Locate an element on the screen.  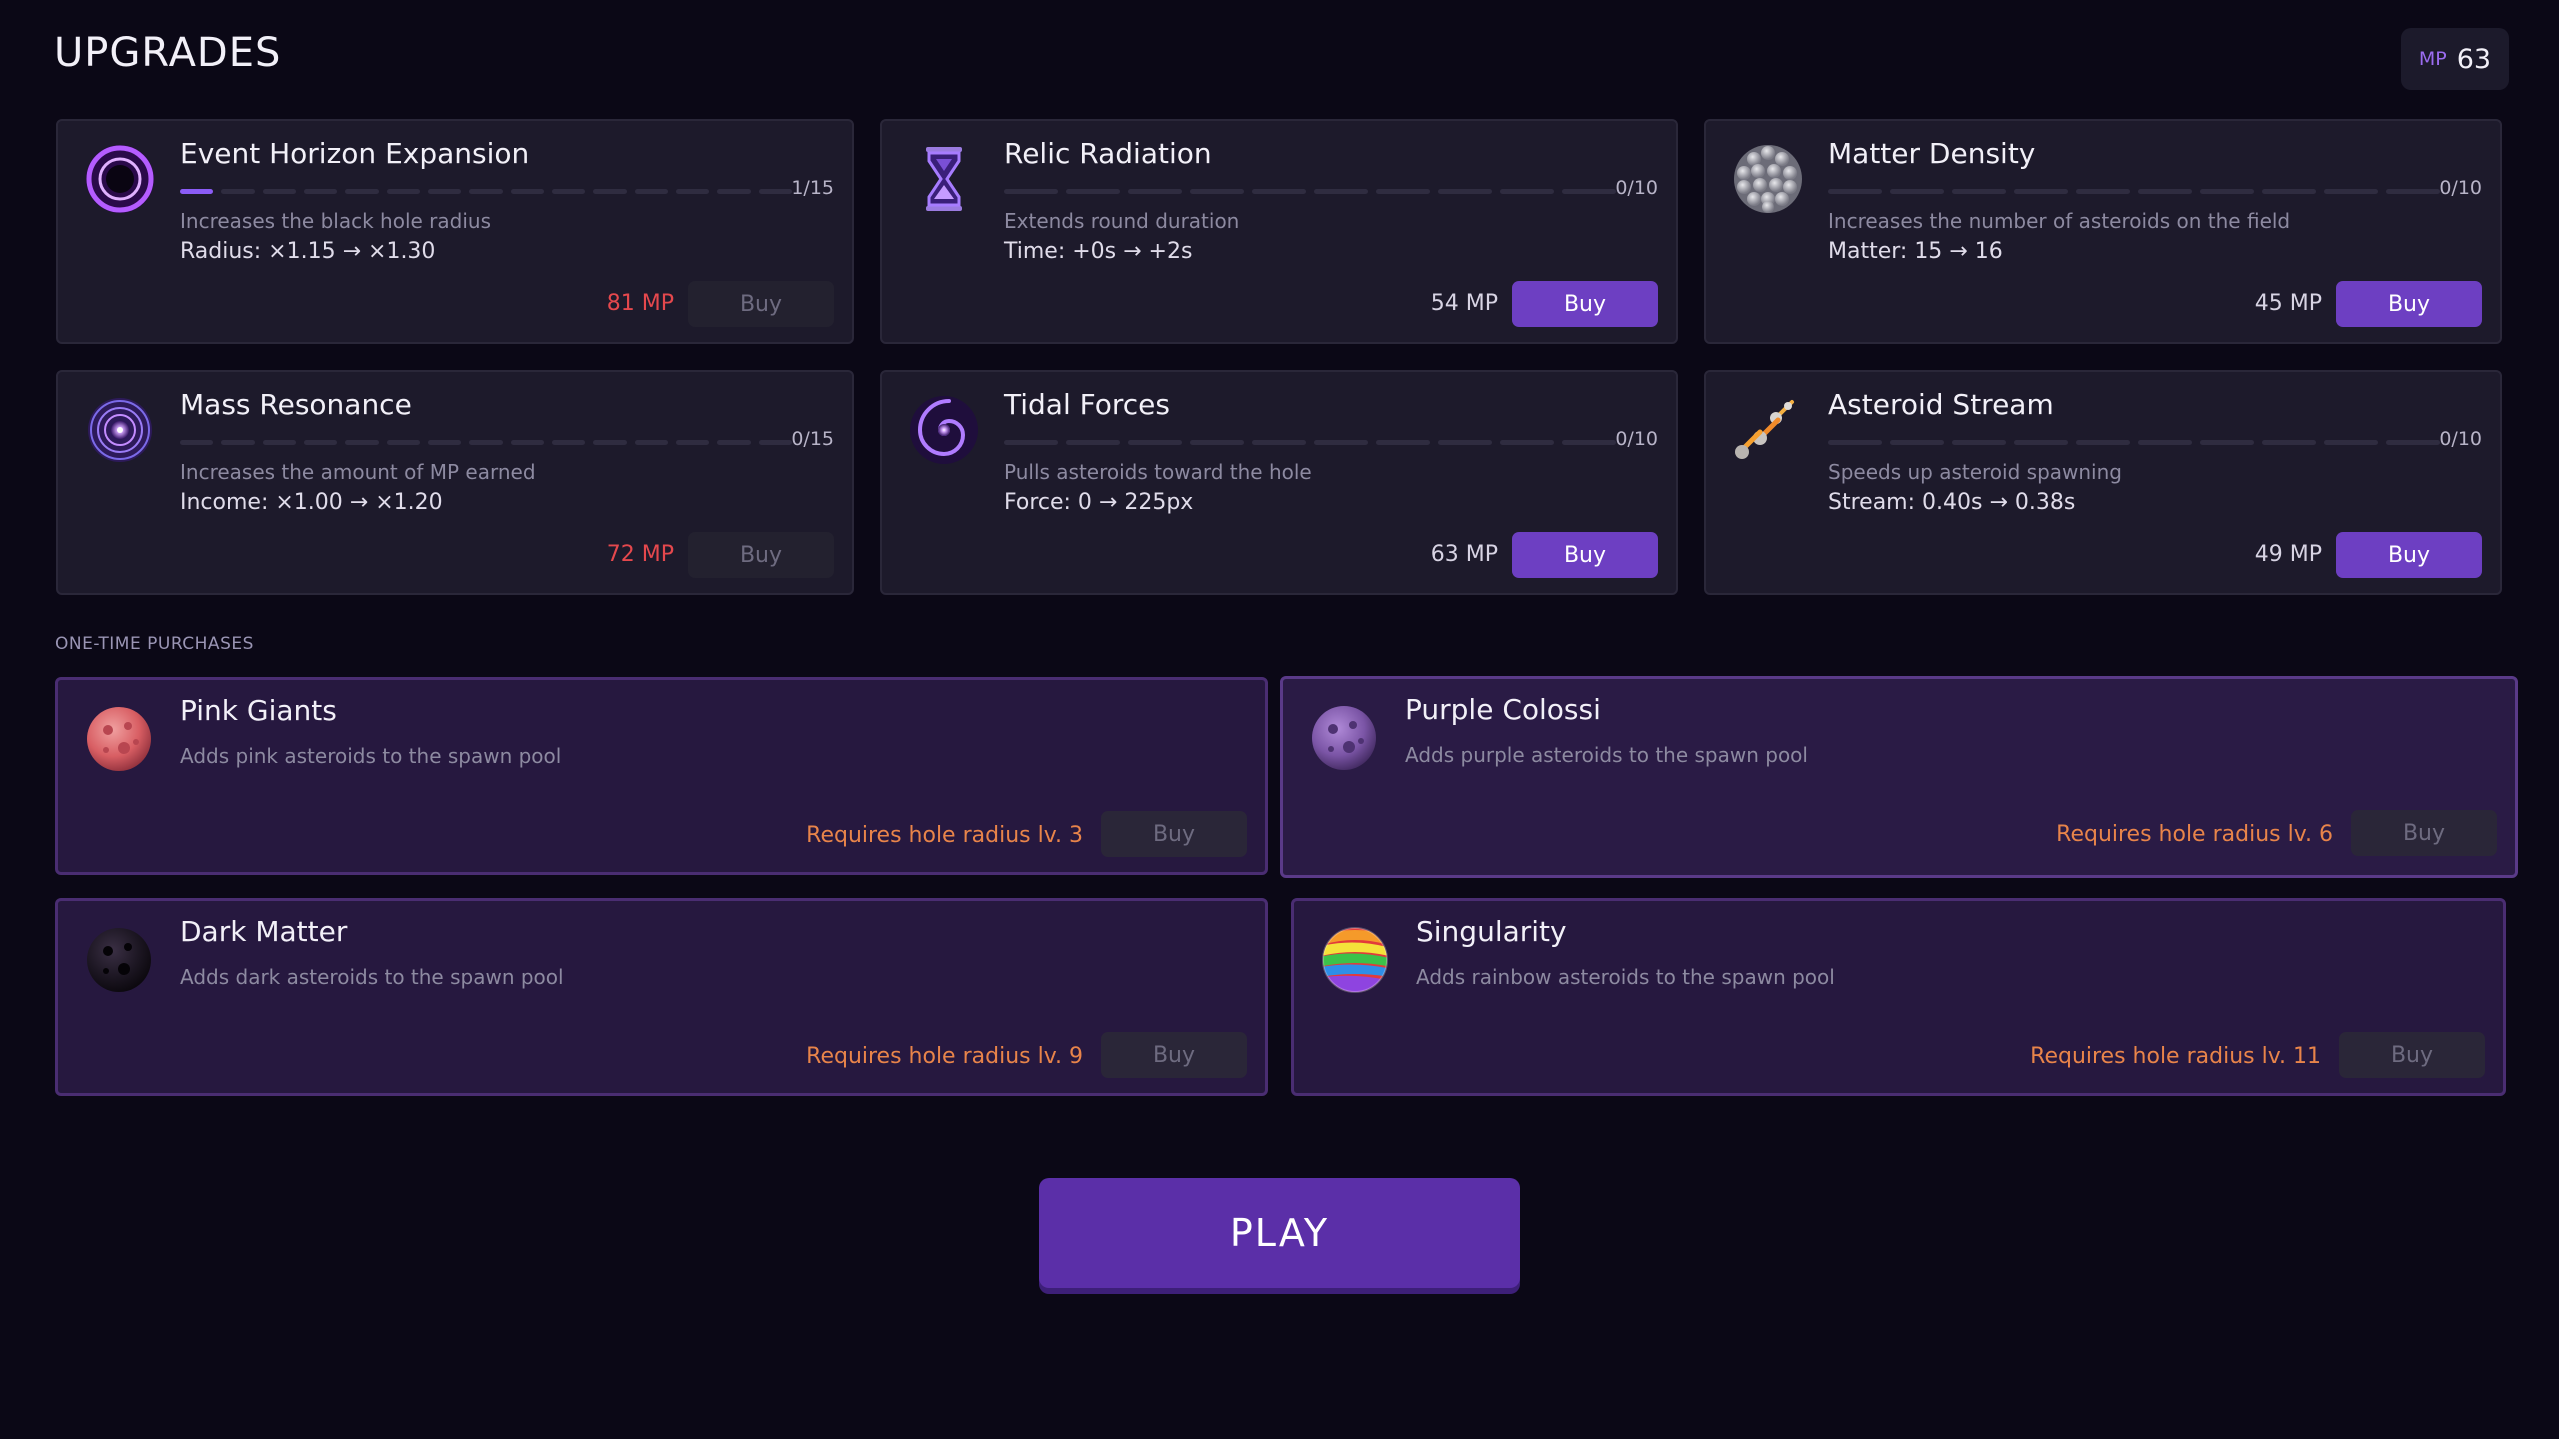
purple-asteroid-icon is located at coordinates (1344, 738).